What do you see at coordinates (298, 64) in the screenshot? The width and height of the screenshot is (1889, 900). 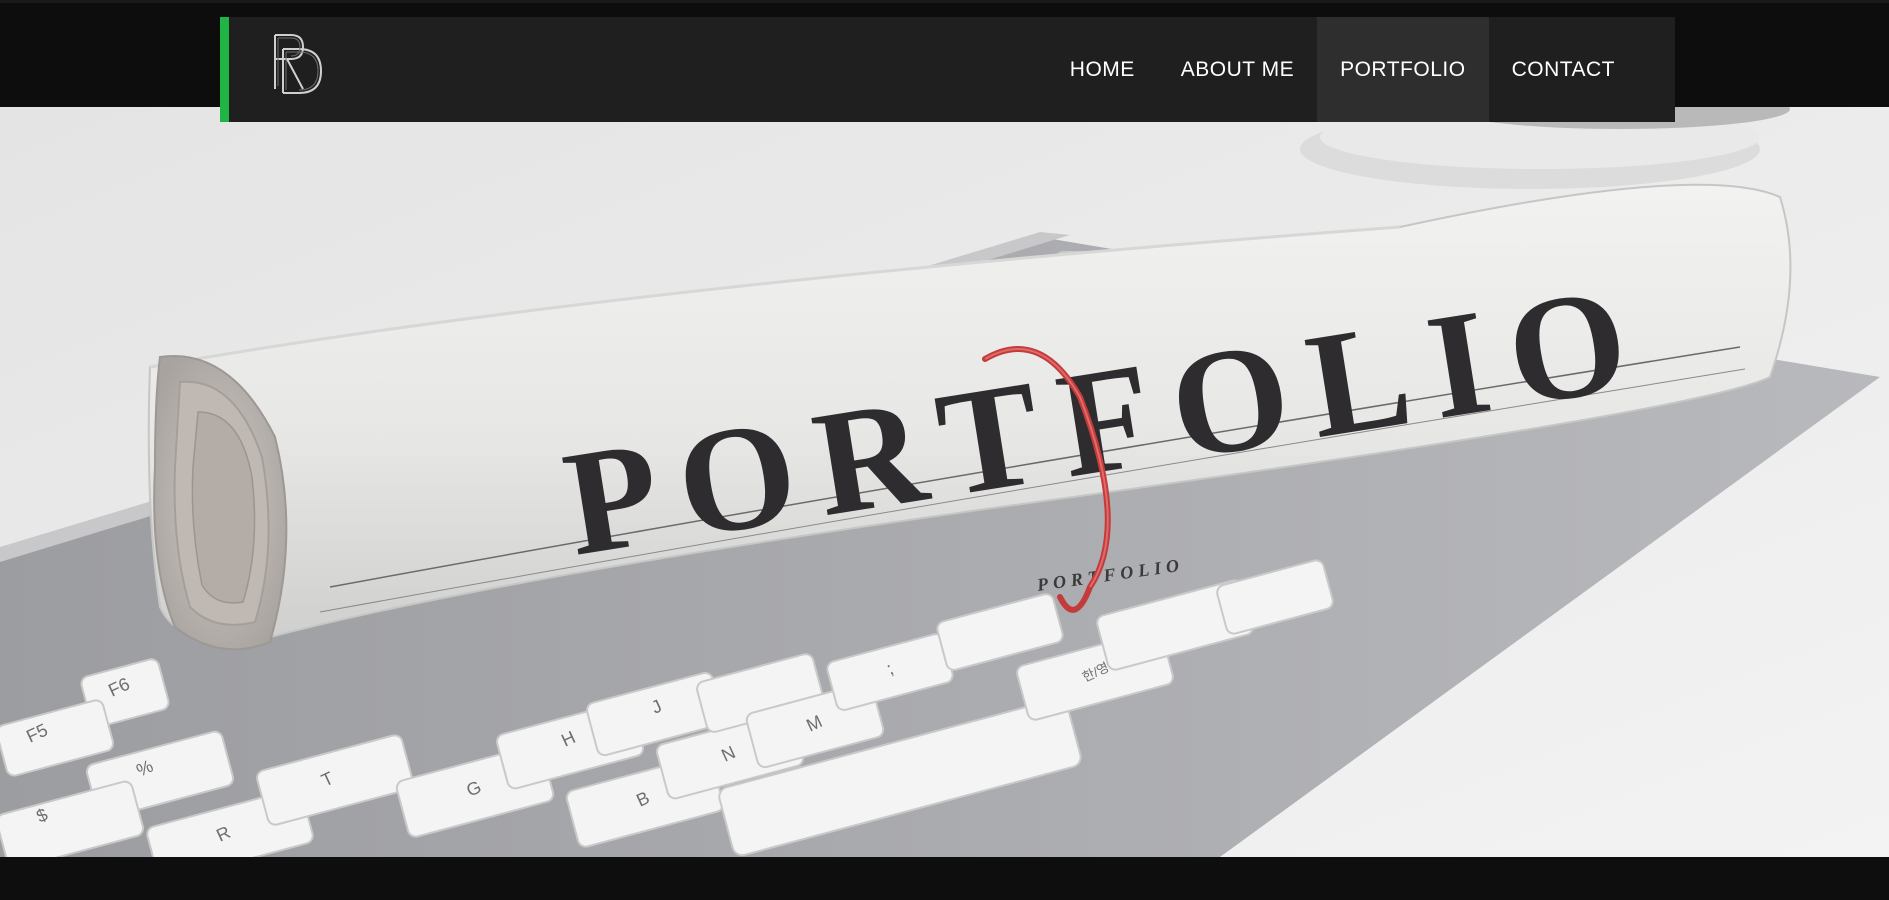 I see `rd-logo-icon` at bounding box center [298, 64].